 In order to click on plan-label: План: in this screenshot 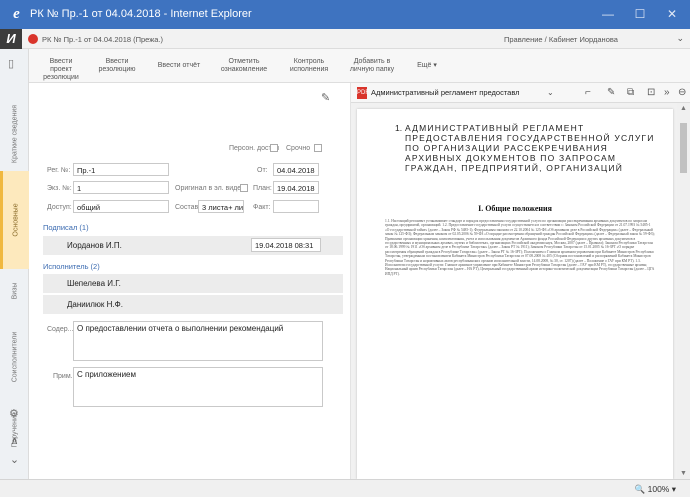, I will do `click(262, 188)`.